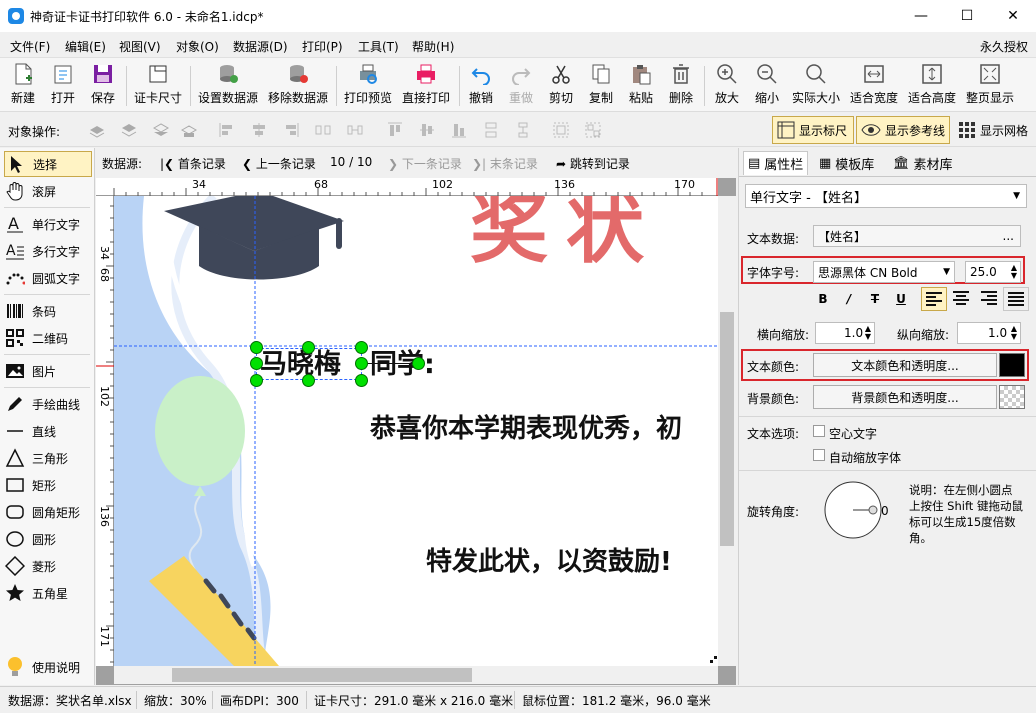 The image size is (1036, 713). I want to click on bold-button: B, so click(823, 299).